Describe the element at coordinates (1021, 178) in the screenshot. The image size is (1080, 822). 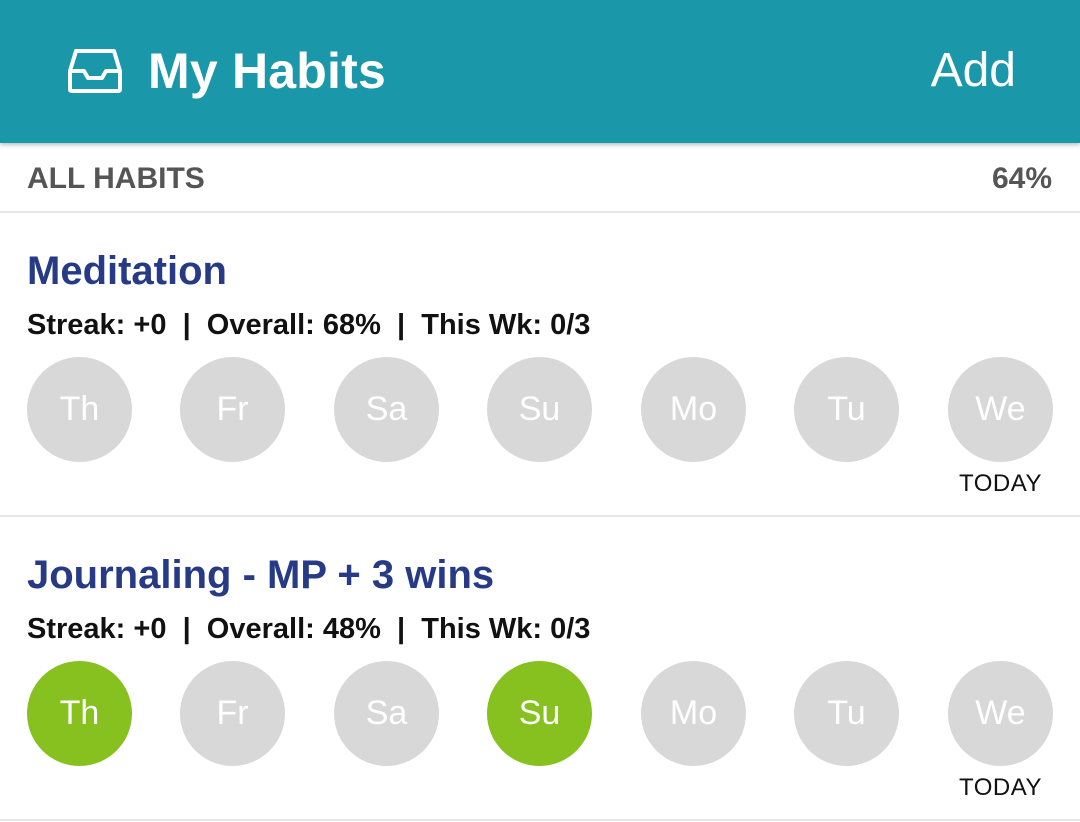
I see `all-habits-percentage: 64%` at that location.